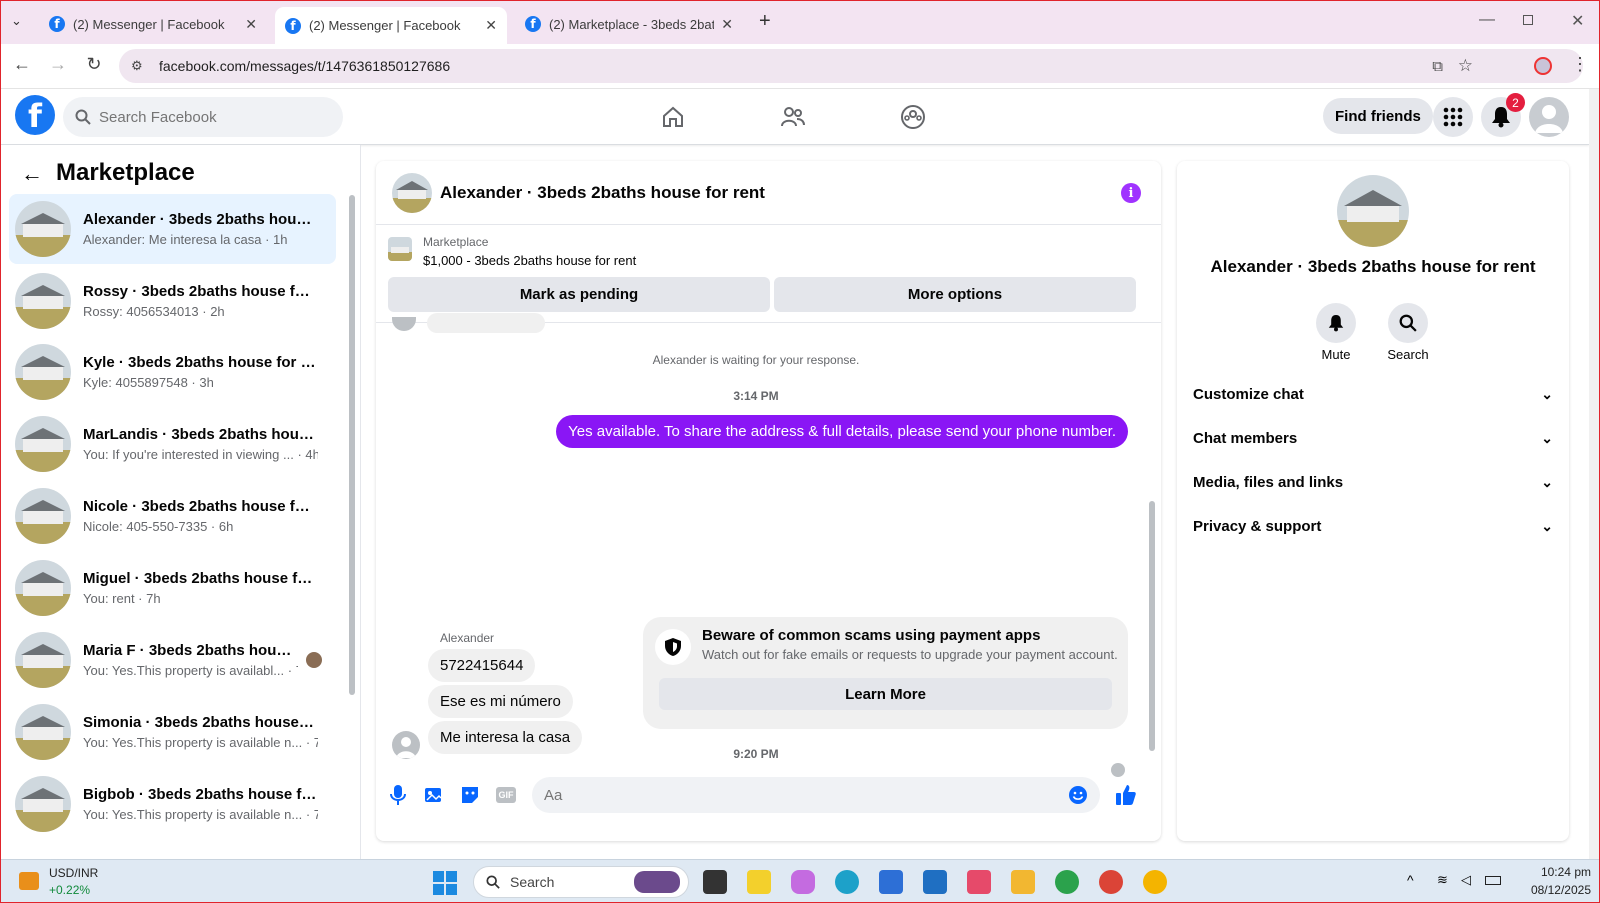 Image resolution: width=1600 pixels, height=903 pixels. I want to click on message-input, so click(816, 795).